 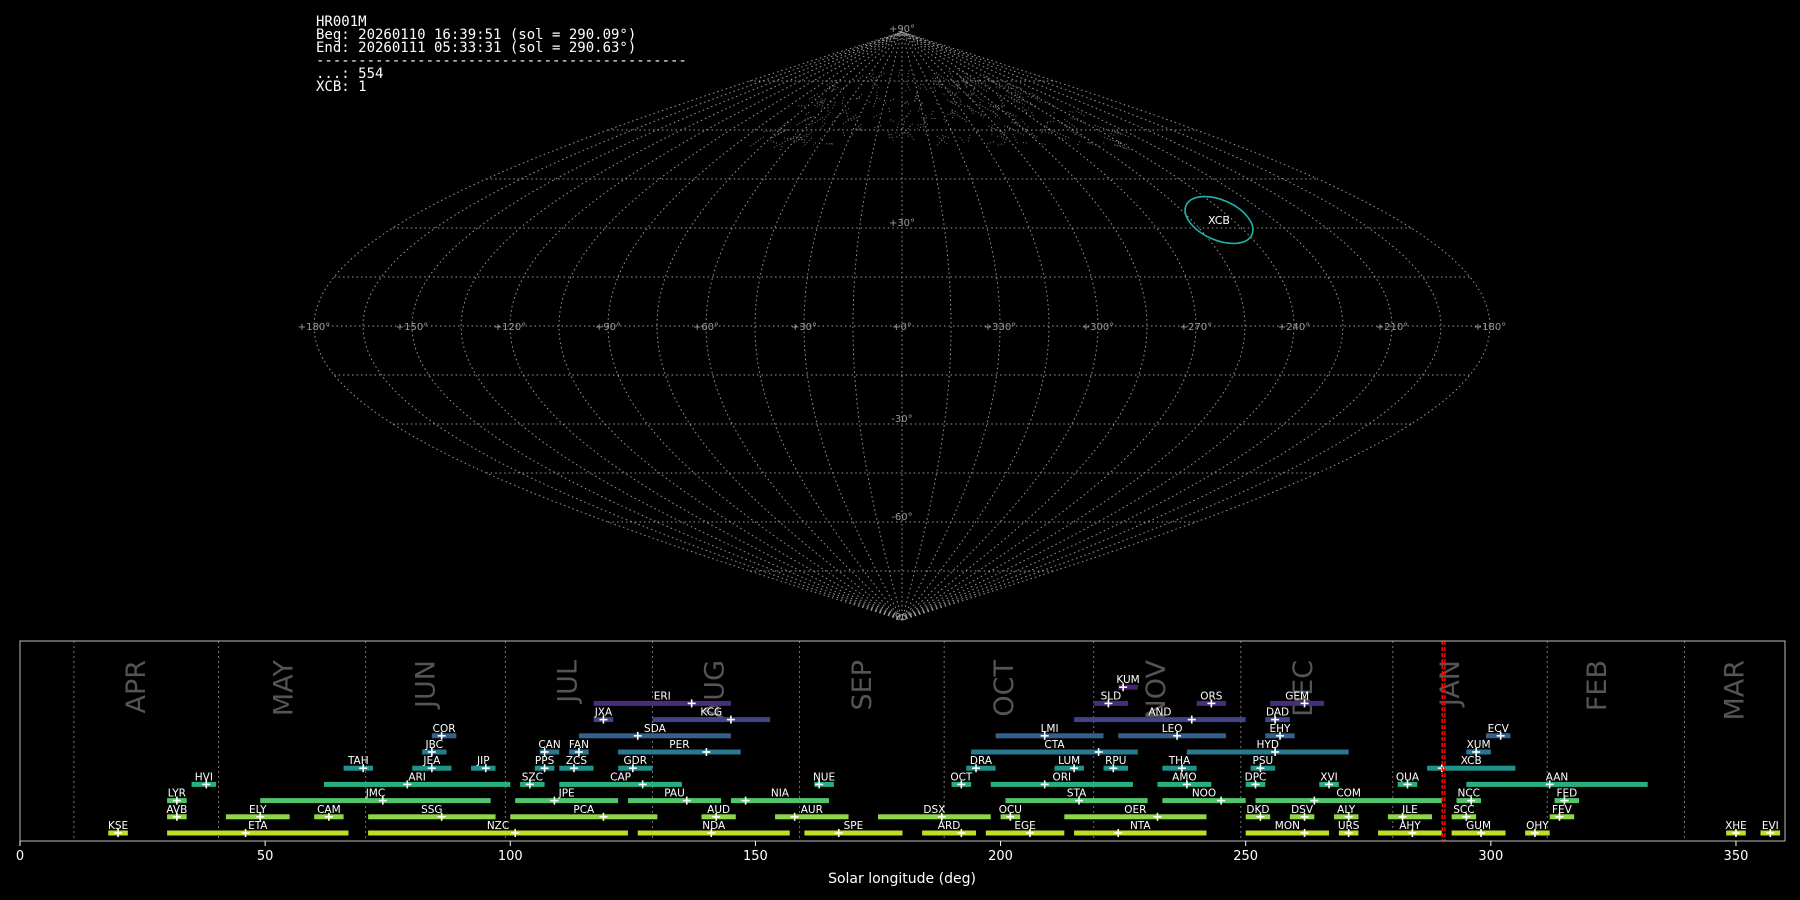 I want to click on shower-label: TAH, so click(x=358, y=761).